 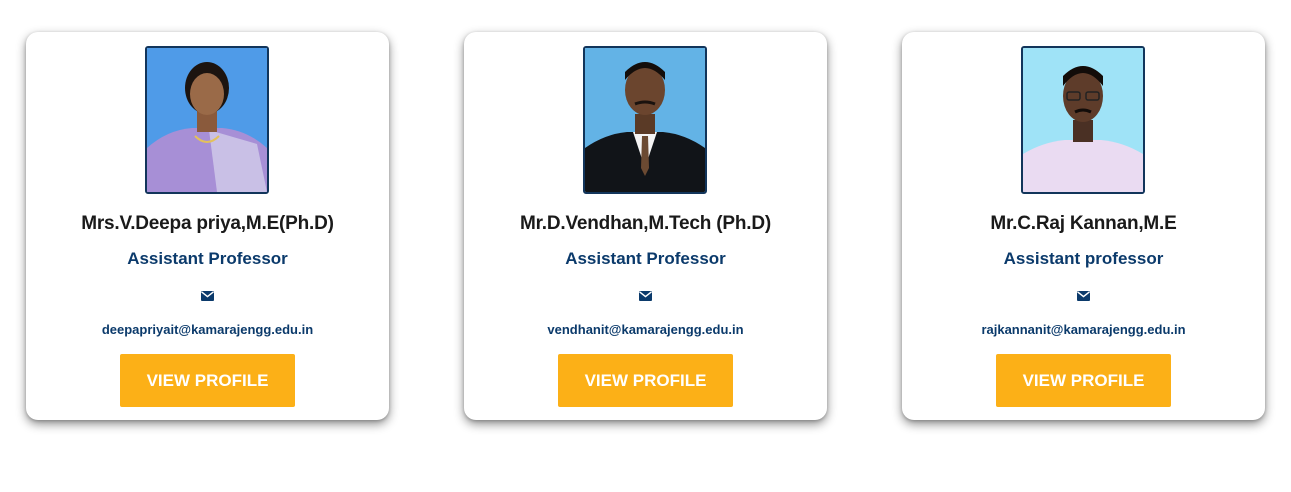 What do you see at coordinates (645, 329) in the screenshot?
I see `faculty-email: vendhanit@kamarajengg.edu.in` at bounding box center [645, 329].